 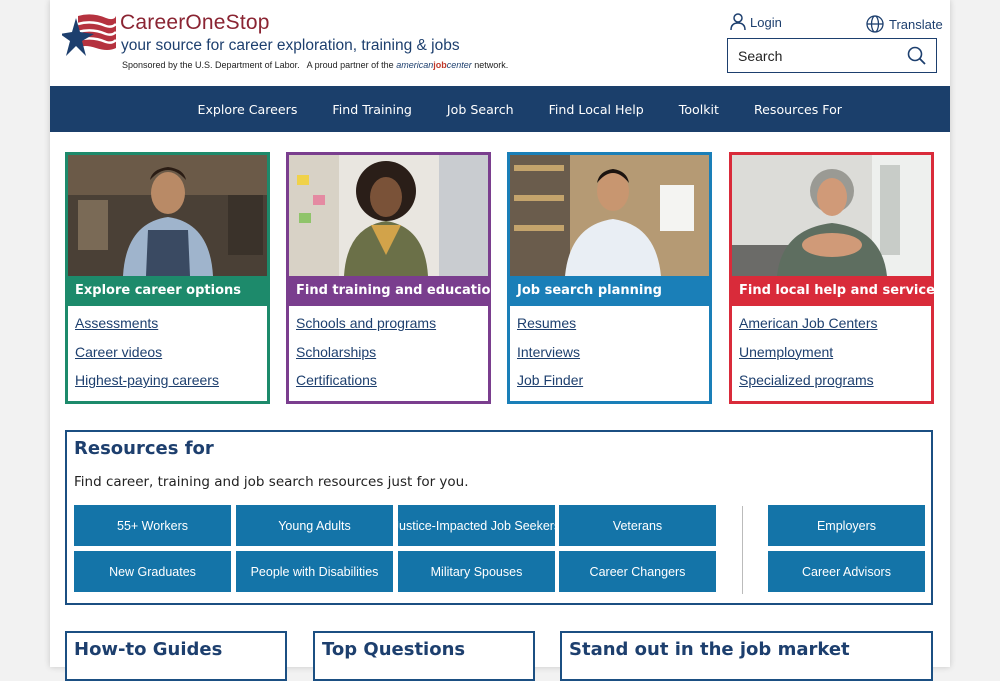 What do you see at coordinates (372, 109) in the screenshot?
I see `nav-find-training: Find Training` at bounding box center [372, 109].